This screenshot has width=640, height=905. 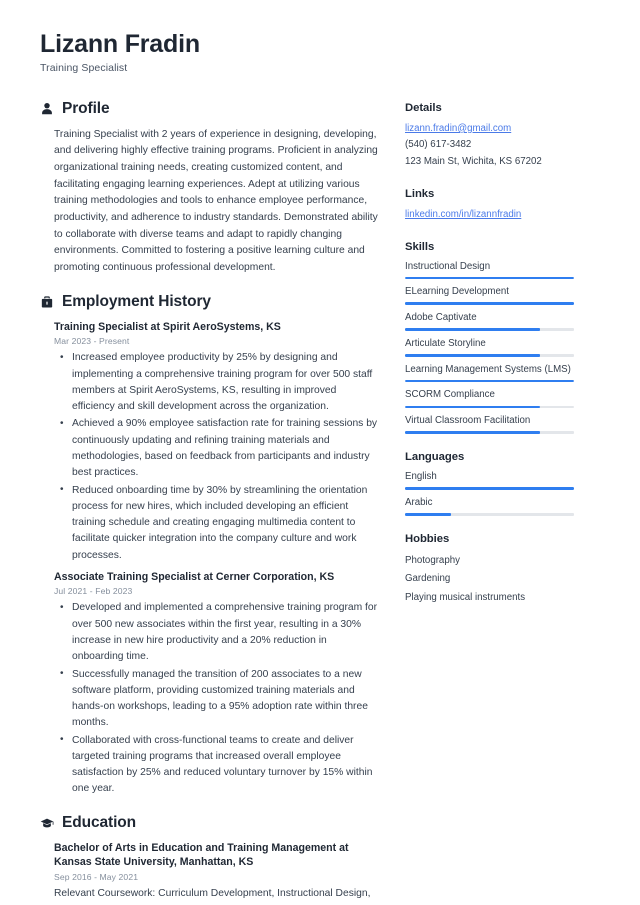 What do you see at coordinates (92, 341) in the screenshot?
I see `employment-entry-date: Mar 2023 - Present` at bounding box center [92, 341].